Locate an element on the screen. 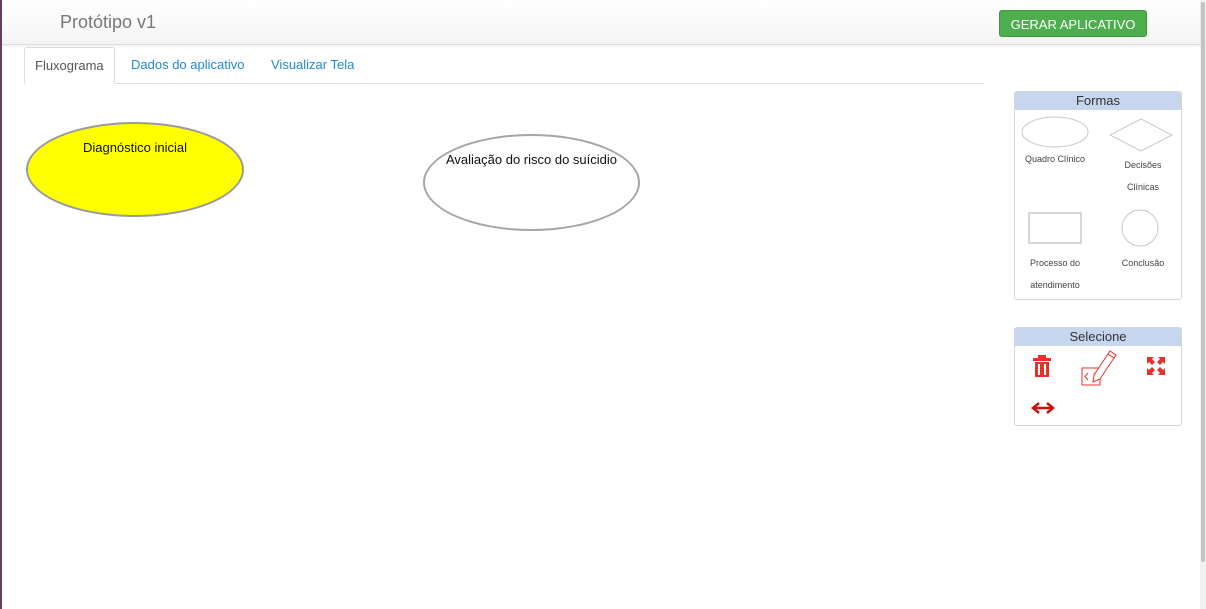 This screenshot has width=1206, height=609. shape-label-quadro-clinico: Quadro Clínico is located at coordinates (1055, 159).